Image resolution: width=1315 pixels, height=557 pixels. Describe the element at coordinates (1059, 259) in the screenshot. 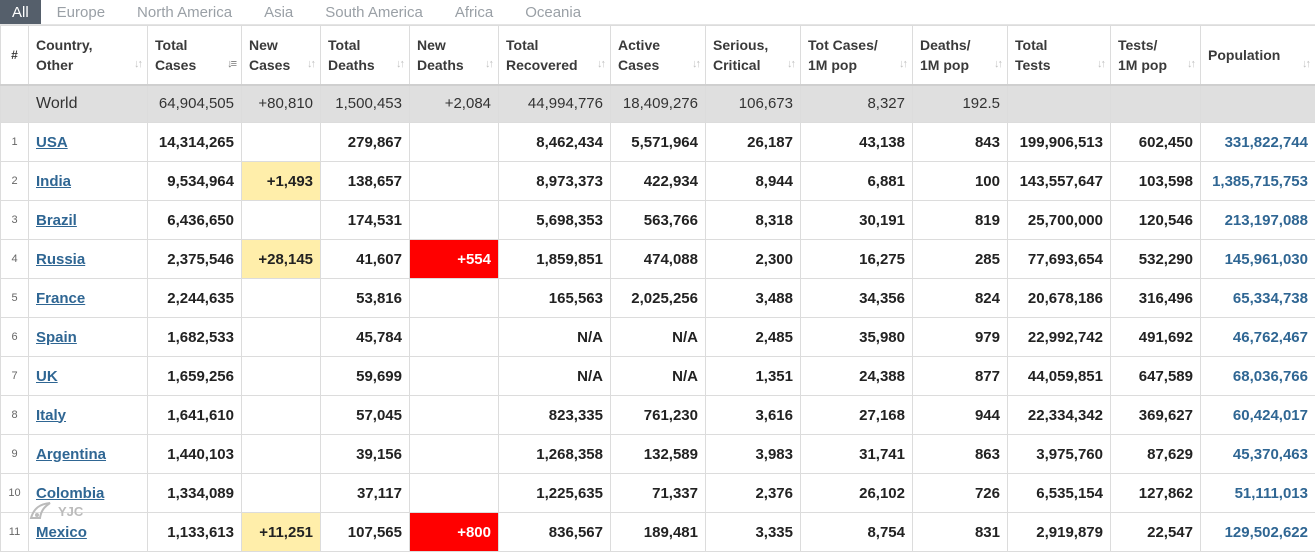

I see `cell-total-tests: 77,693,654` at that location.